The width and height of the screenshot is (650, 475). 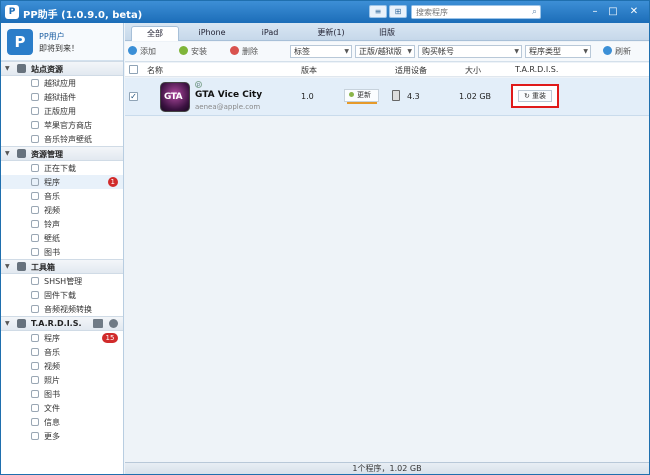 I want to click on search-input, so click(x=469, y=12).